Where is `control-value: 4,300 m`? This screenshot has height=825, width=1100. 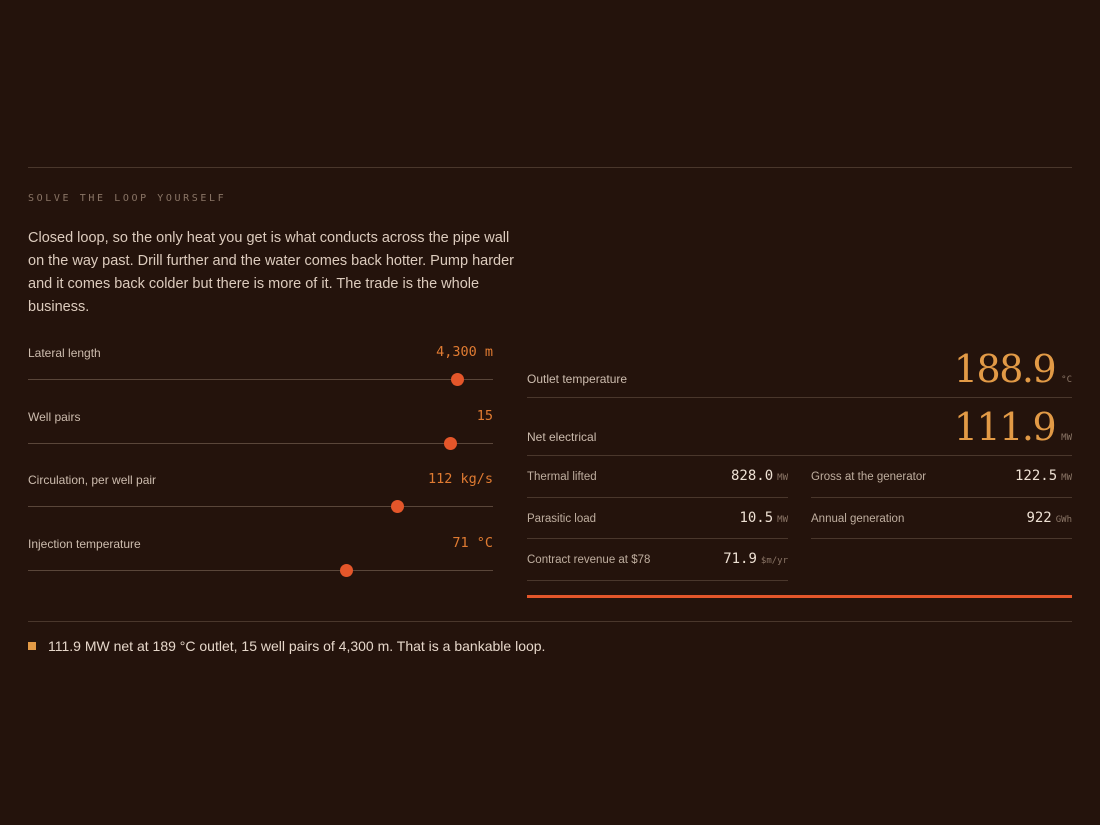 control-value: 4,300 m is located at coordinates (464, 352).